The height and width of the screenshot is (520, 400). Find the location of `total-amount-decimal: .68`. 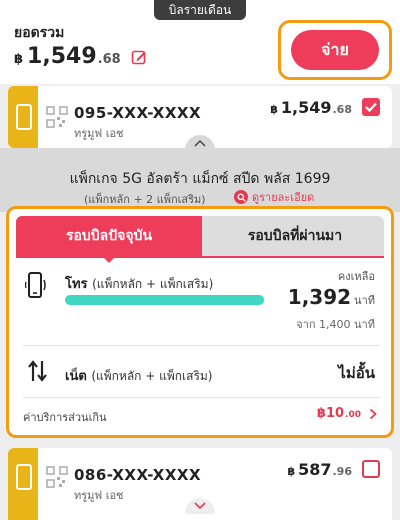

total-amount-decimal: .68 is located at coordinates (109, 59).